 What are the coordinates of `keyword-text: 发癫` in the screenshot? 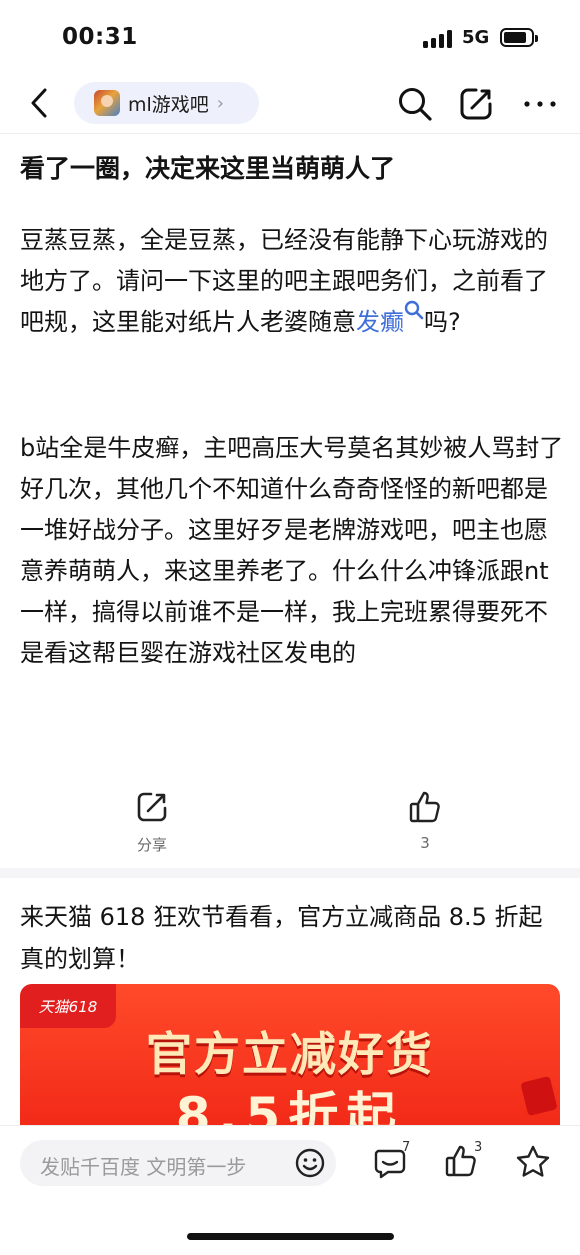 It's located at (380, 322).